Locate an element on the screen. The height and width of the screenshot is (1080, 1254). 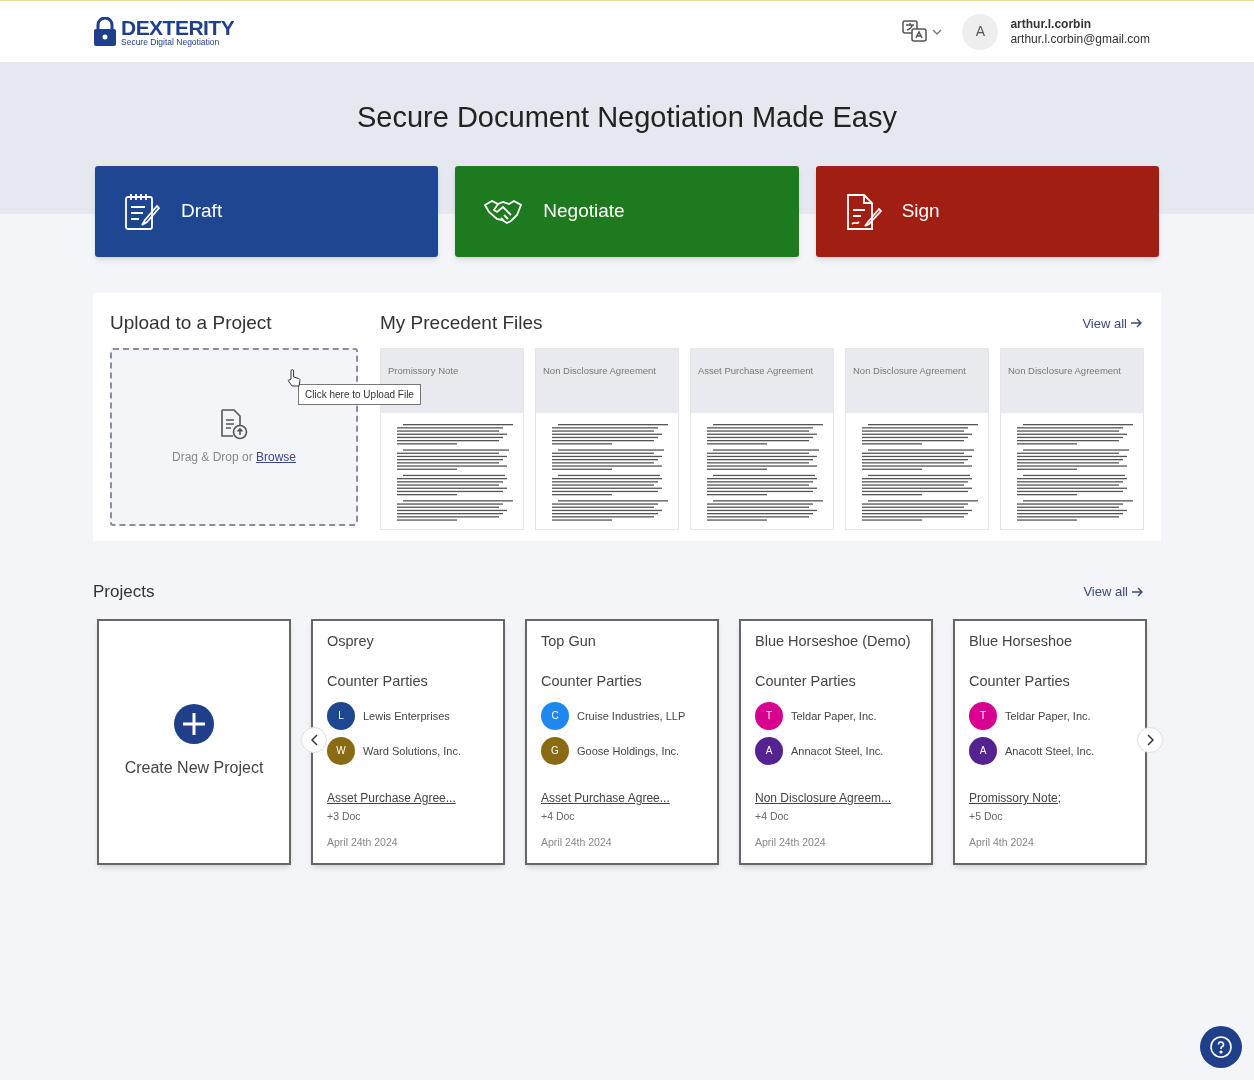
logo-title: DEXTERITY is located at coordinates (178, 27).